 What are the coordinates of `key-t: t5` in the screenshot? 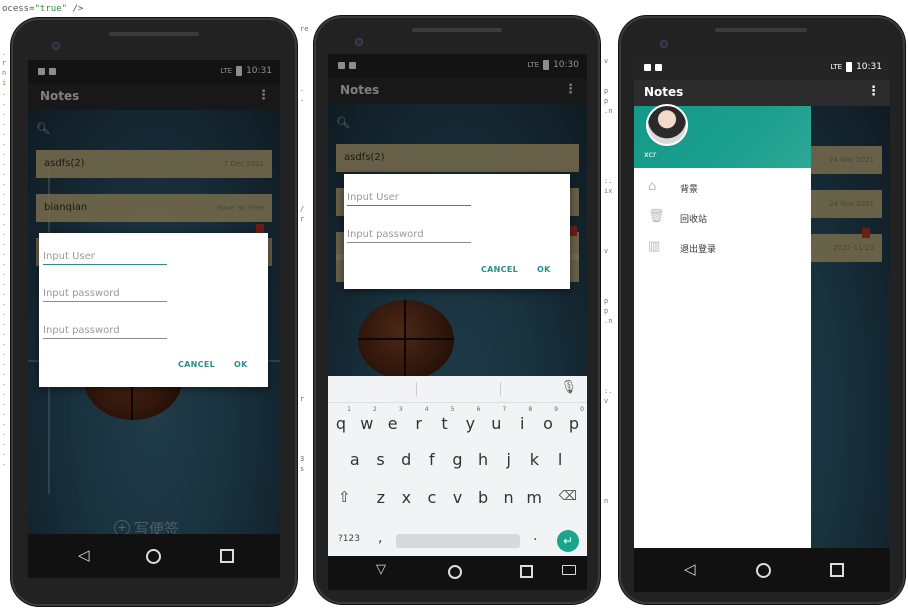 It's located at (445, 419).